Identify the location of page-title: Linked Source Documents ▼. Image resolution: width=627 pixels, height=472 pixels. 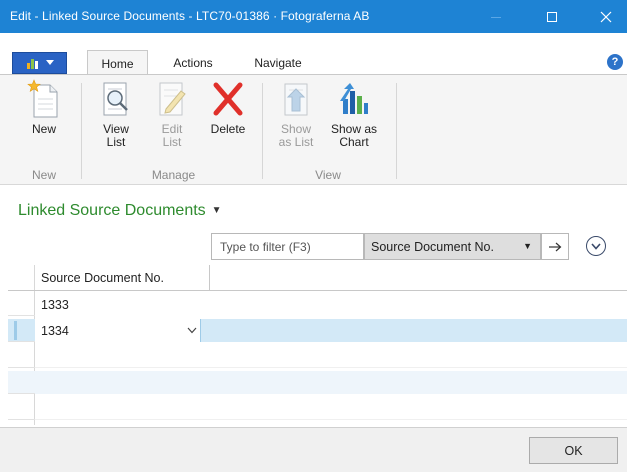
(120, 211).